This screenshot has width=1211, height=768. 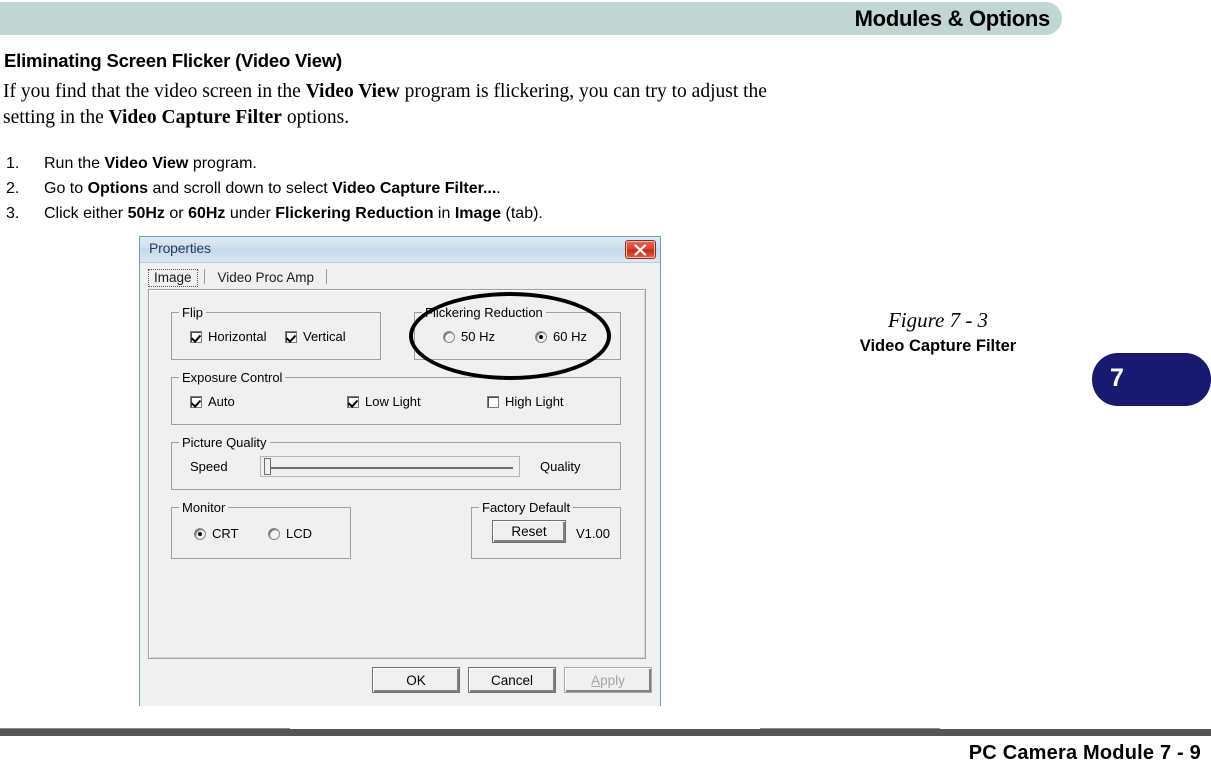 I want to click on checkbox-auto: Auto, so click(x=212, y=401).